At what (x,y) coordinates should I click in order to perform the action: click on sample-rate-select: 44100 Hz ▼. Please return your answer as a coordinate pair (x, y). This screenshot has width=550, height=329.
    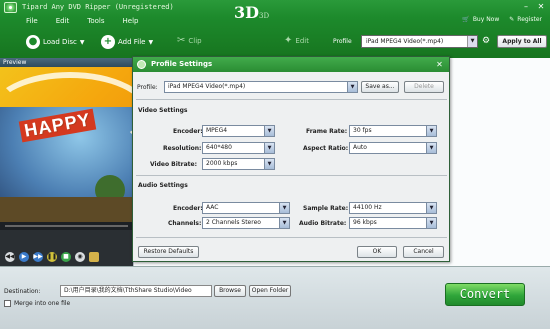
    Looking at the image, I should click on (393, 208).